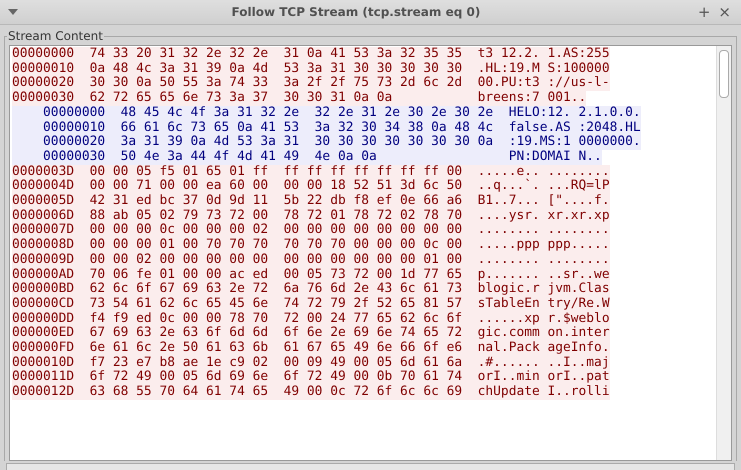 Image resolution: width=741 pixels, height=470 pixels. What do you see at coordinates (724, 74) in the screenshot?
I see `scroll-thumb` at bounding box center [724, 74].